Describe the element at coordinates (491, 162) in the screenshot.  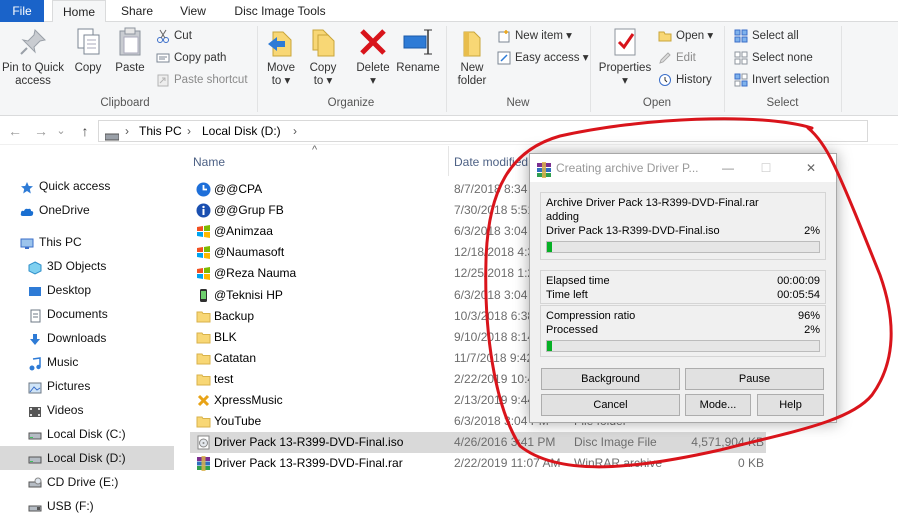
I see `column-header-date-modified: Date modified` at that location.